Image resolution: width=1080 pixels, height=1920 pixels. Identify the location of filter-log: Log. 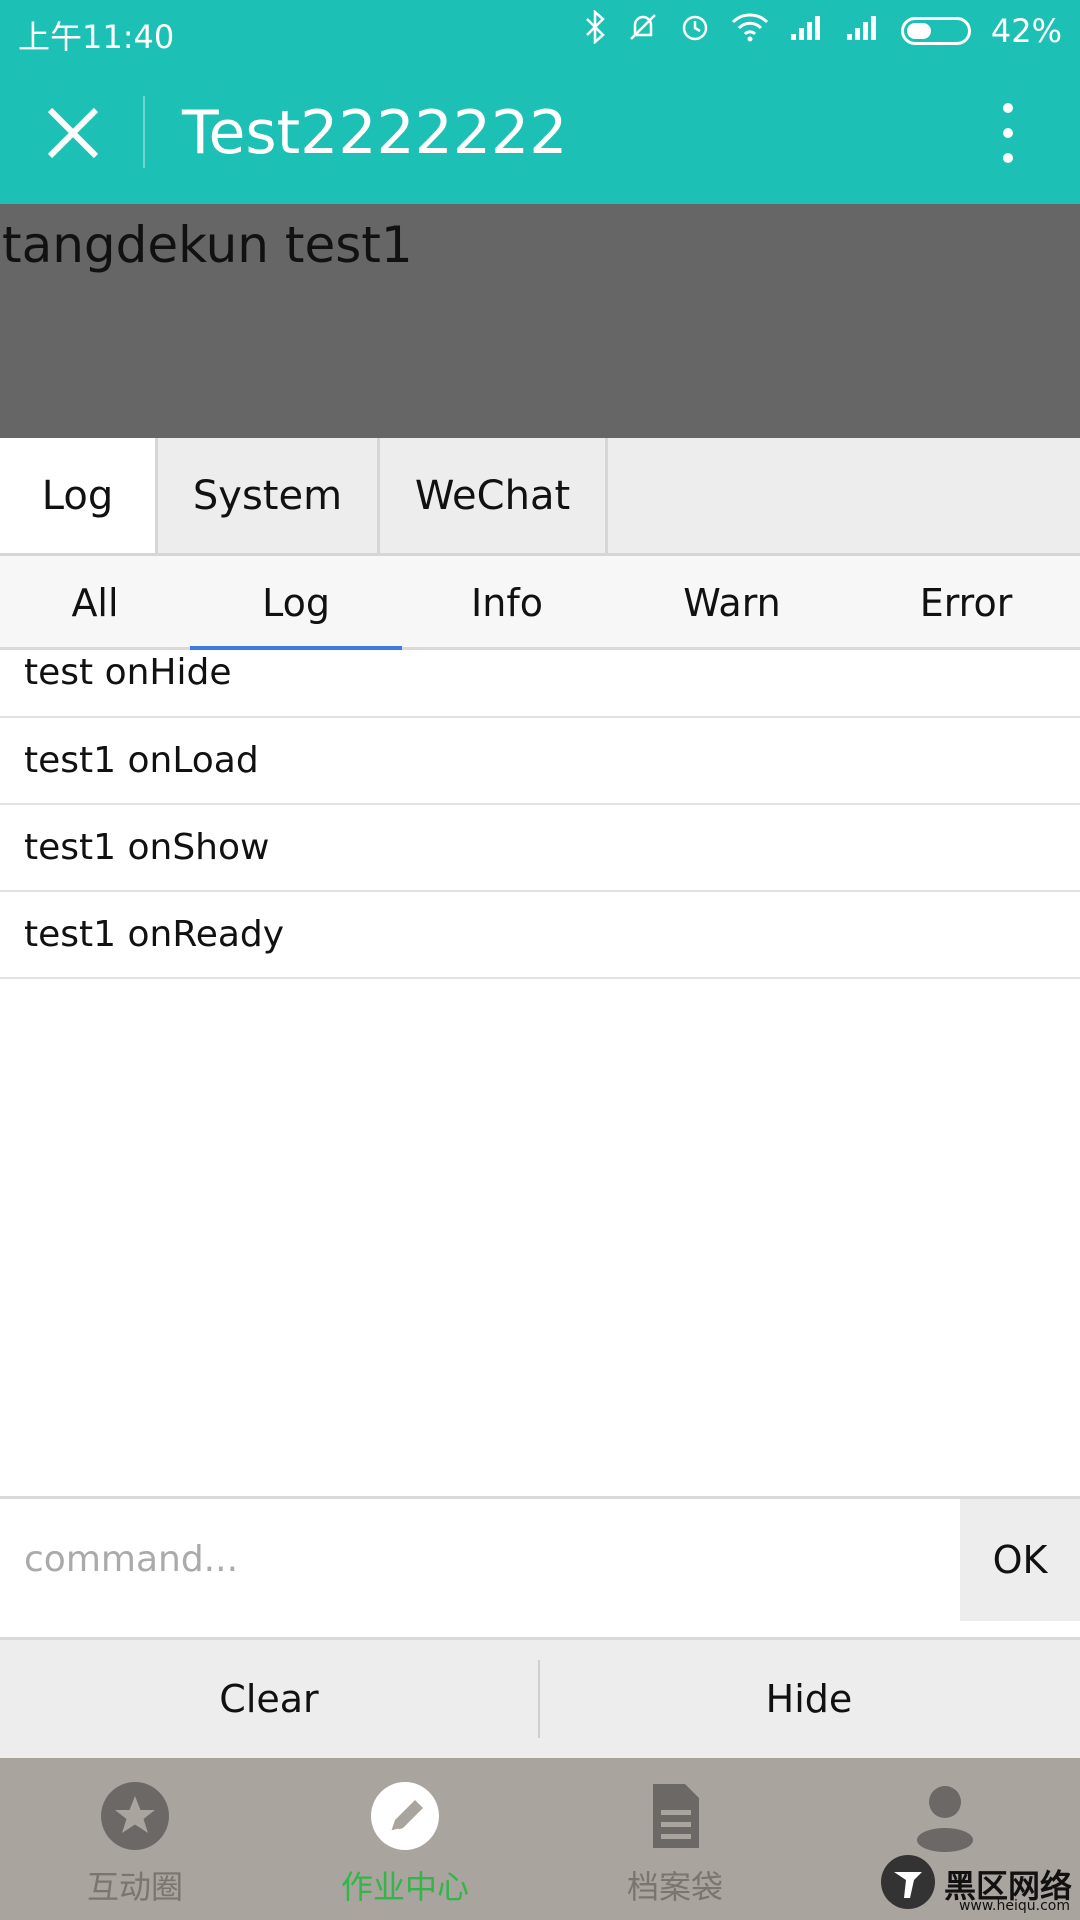
(296, 603).